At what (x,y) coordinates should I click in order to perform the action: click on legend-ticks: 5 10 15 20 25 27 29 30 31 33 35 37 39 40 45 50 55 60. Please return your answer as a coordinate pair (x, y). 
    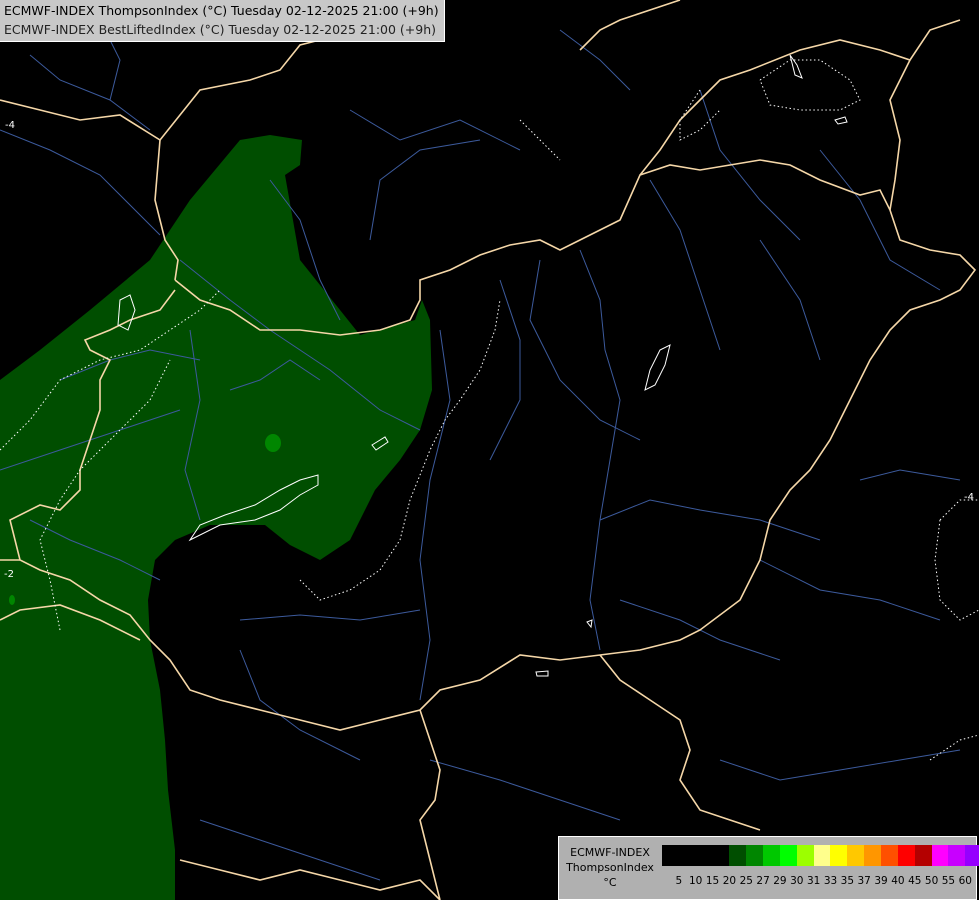
    Looking at the image, I should click on (817, 882).